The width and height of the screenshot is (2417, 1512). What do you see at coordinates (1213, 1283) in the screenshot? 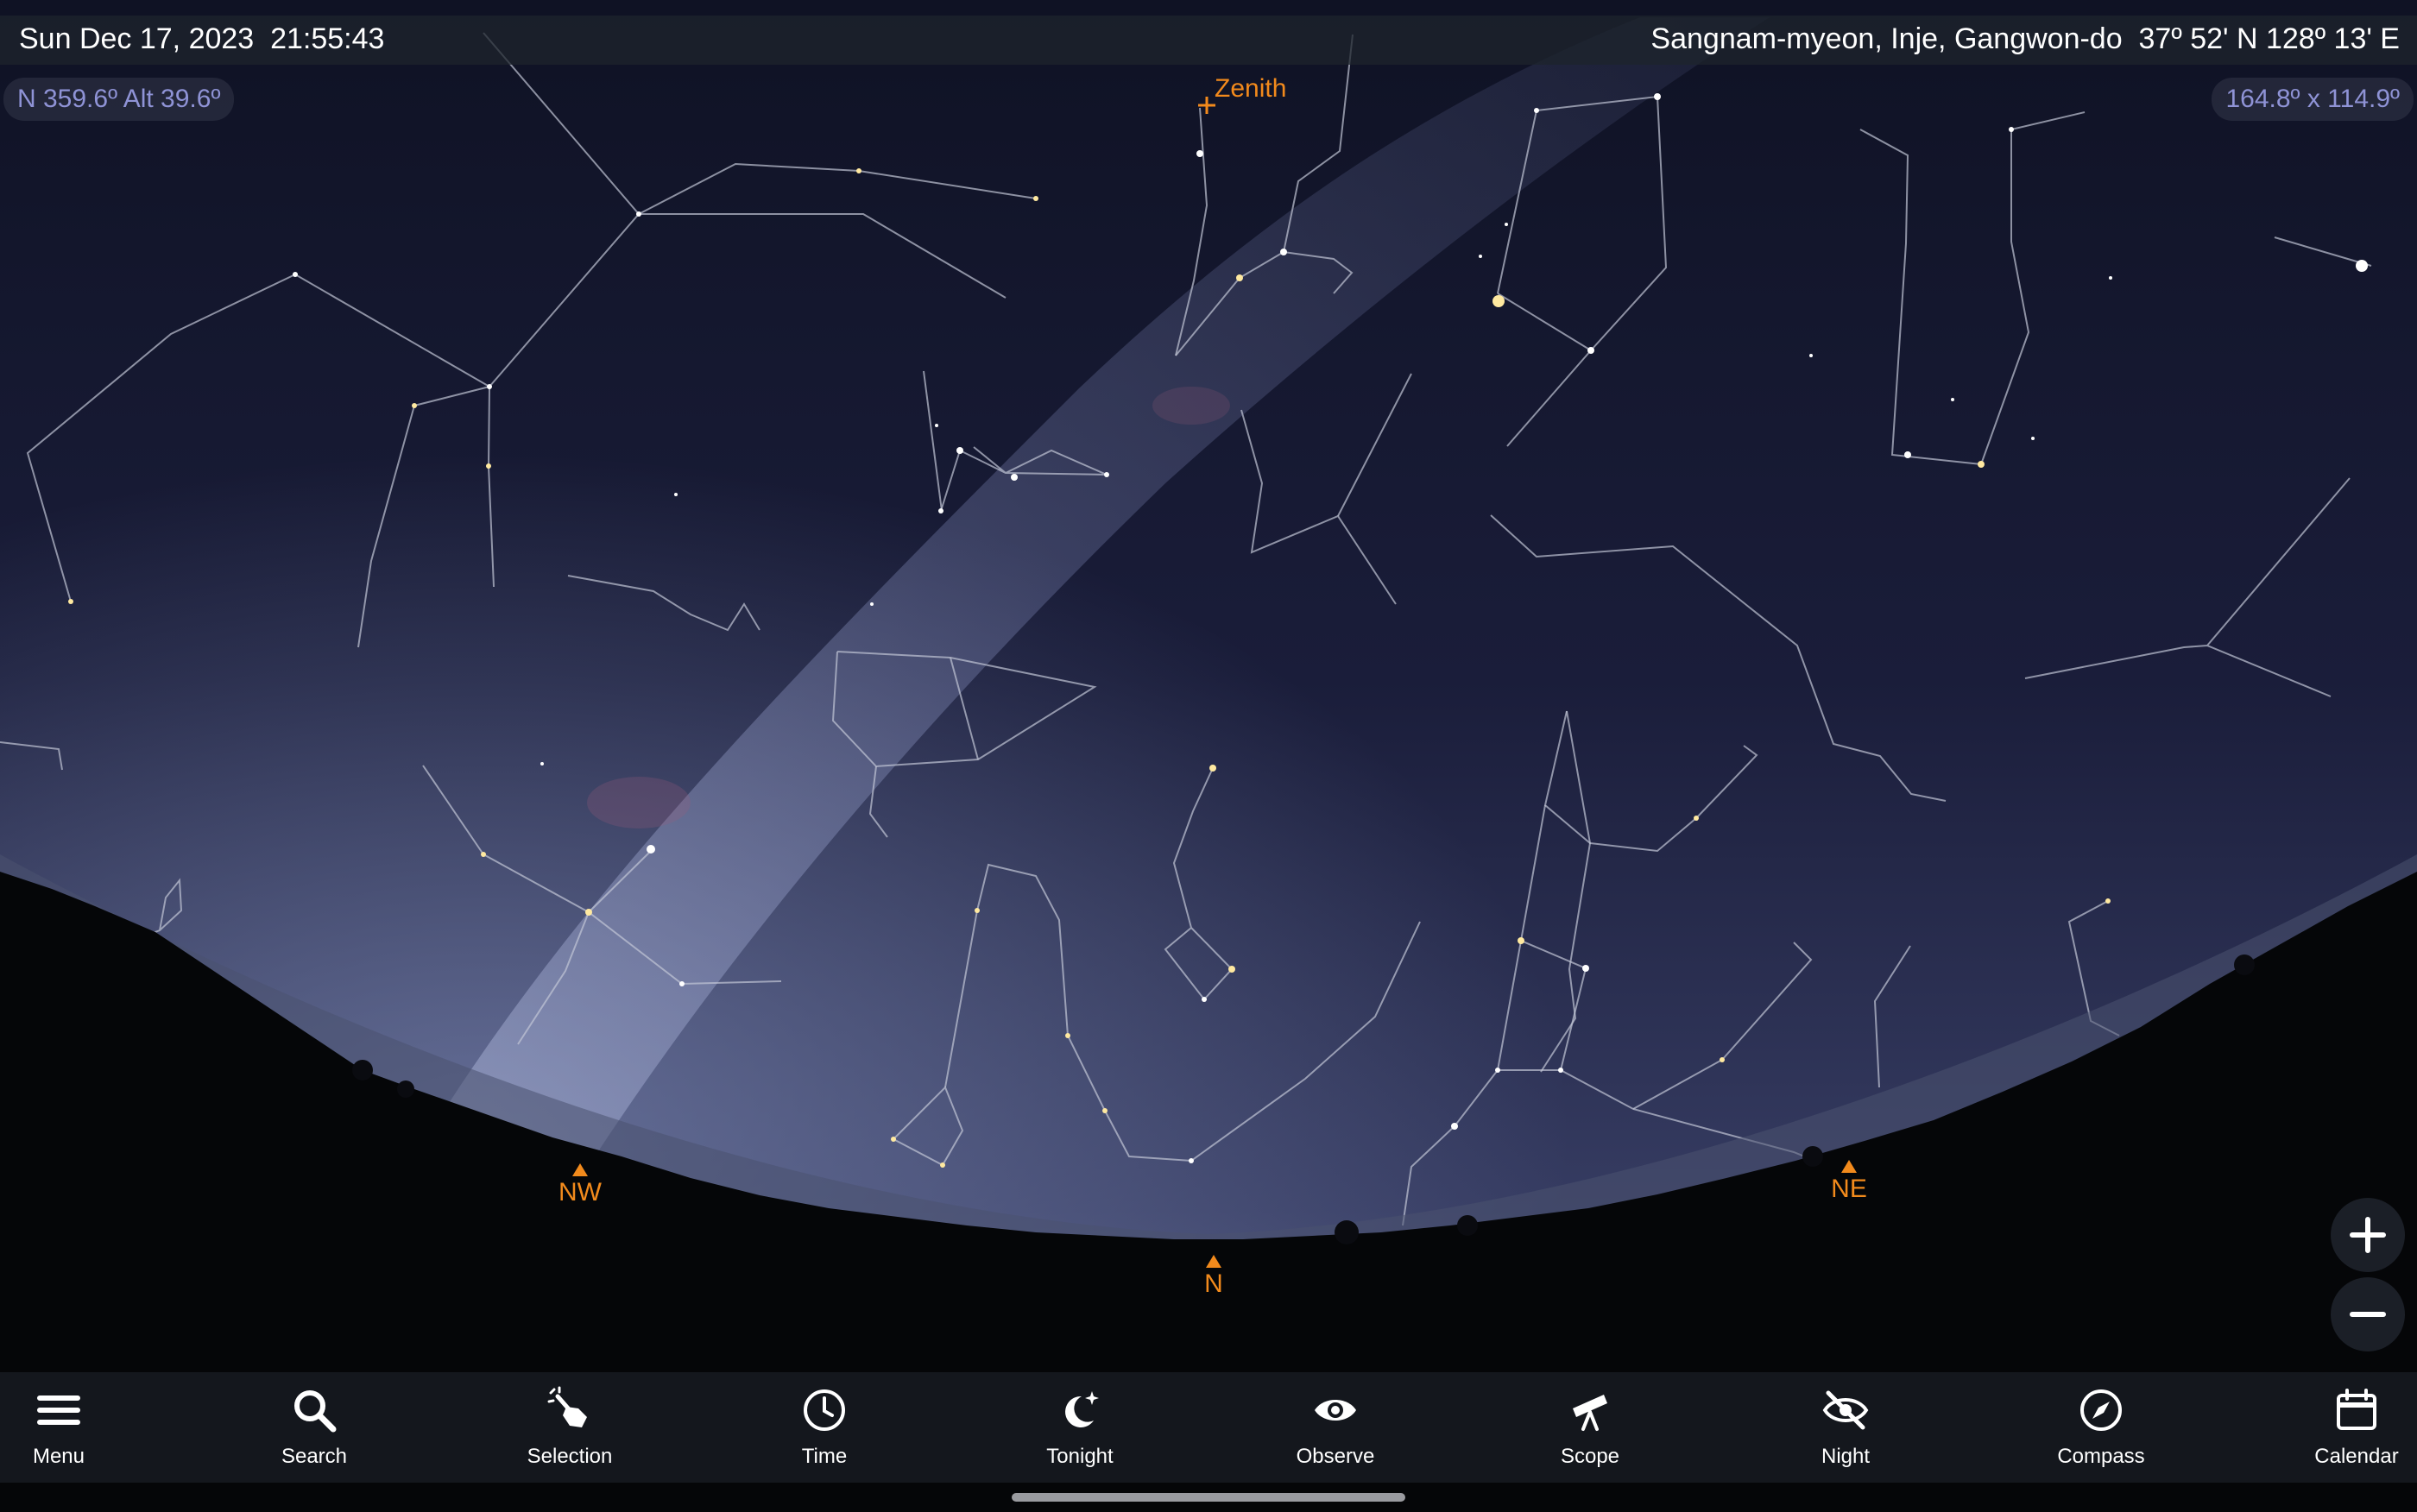
I see `compass-label-n: N` at bounding box center [1213, 1283].